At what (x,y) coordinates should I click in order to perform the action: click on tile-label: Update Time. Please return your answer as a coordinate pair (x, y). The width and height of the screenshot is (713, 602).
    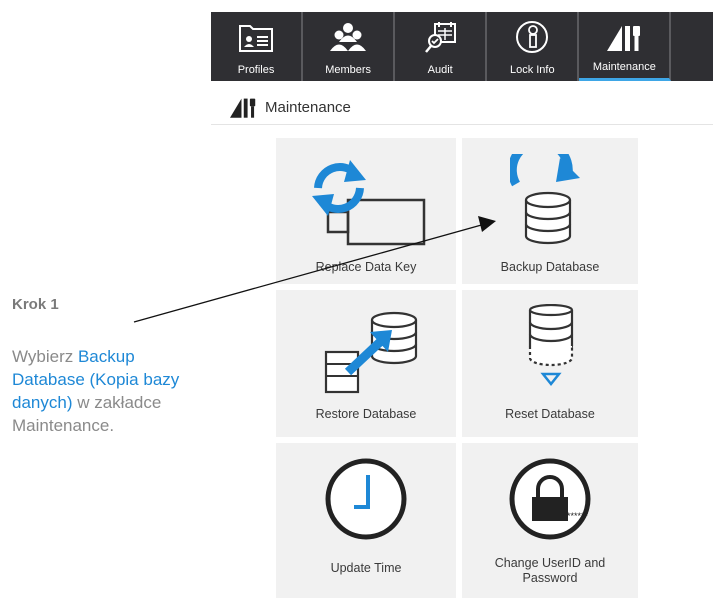
    Looking at the image, I should click on (366, 568).